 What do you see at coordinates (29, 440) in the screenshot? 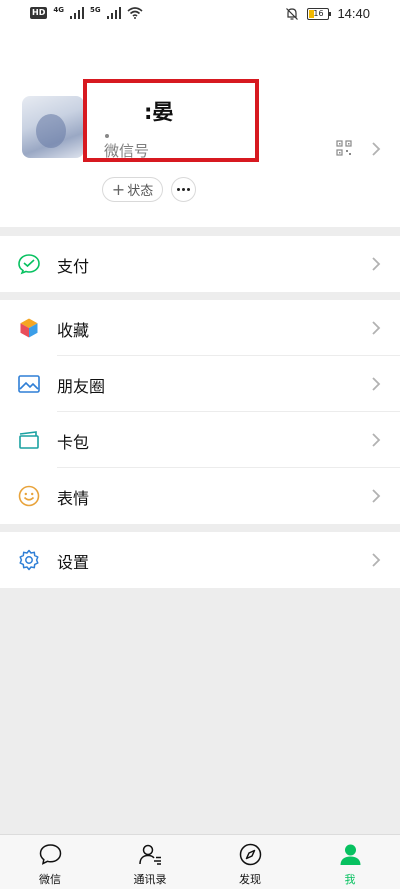
I see `card-wallet-icon` at bounding box center [29, 440].